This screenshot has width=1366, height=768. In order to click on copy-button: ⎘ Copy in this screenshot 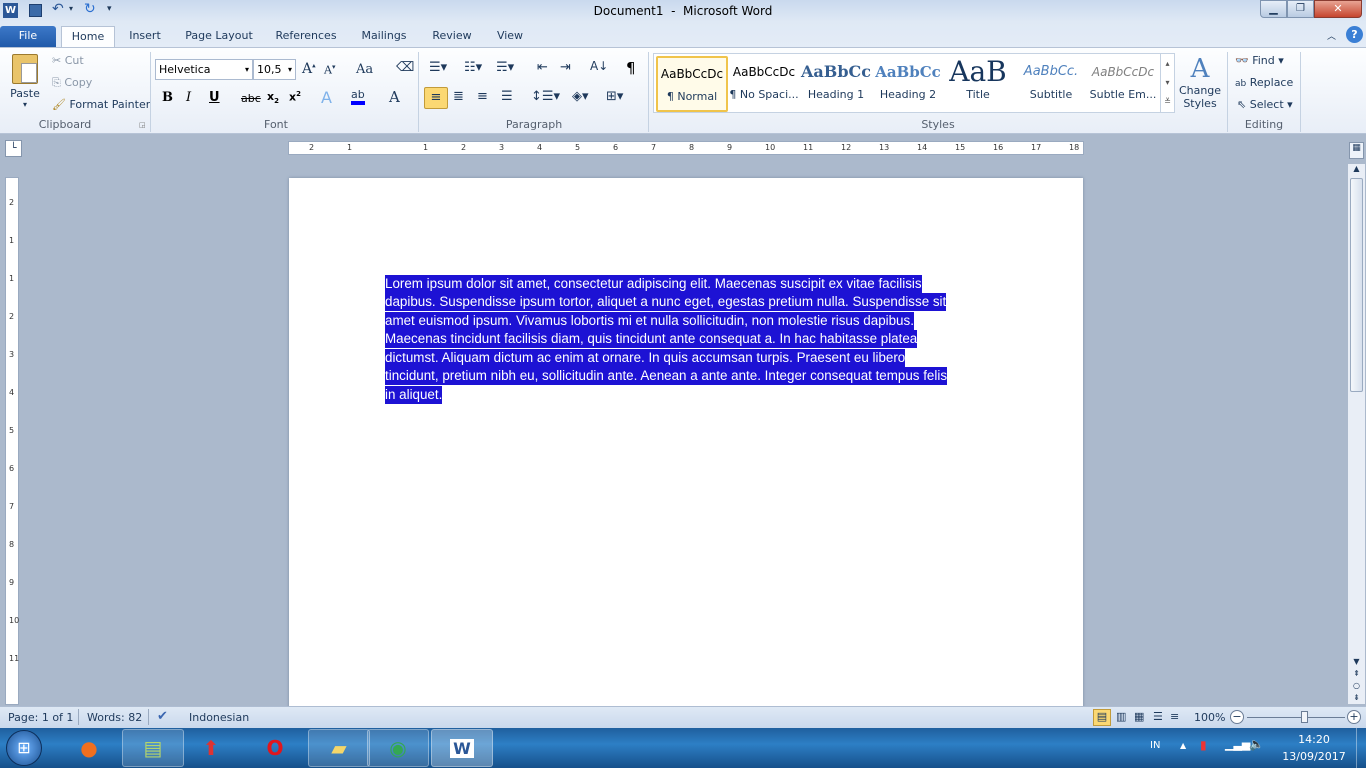, I will do `click(72, 83)`.